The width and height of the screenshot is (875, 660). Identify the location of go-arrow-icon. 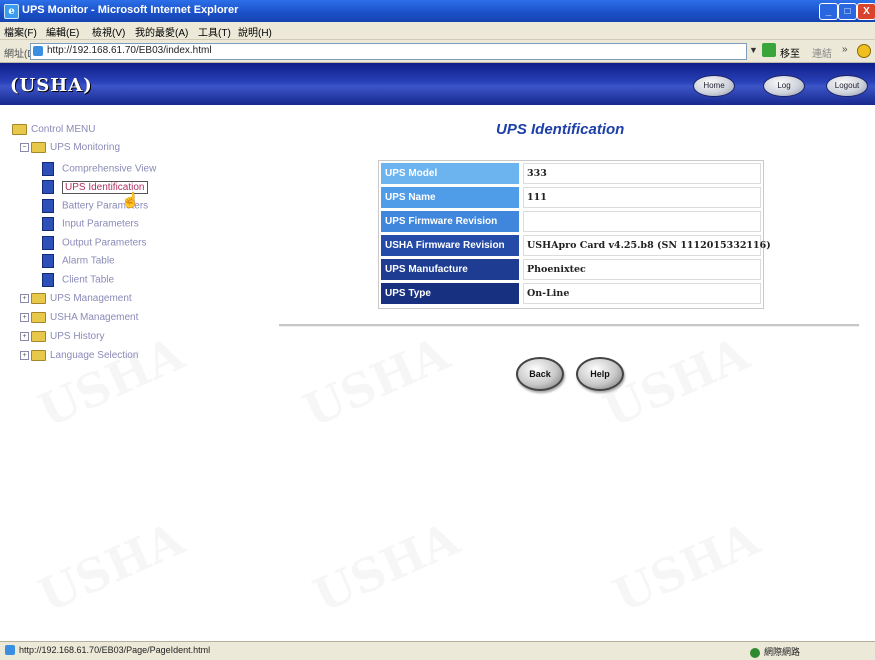
(769, 50).